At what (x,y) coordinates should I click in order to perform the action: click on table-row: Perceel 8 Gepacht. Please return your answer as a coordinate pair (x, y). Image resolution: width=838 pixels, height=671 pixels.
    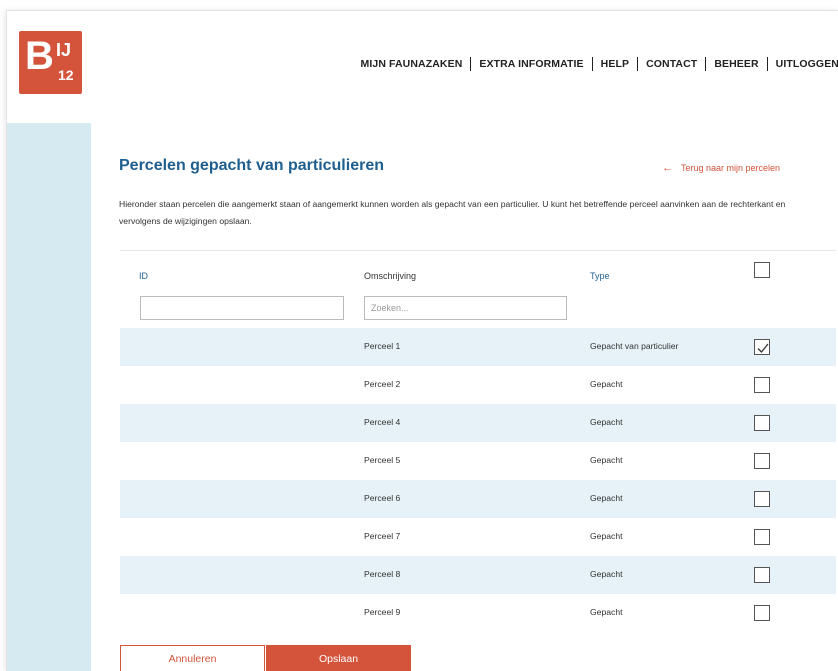
    Looking at the image, I should click on (478, 575).